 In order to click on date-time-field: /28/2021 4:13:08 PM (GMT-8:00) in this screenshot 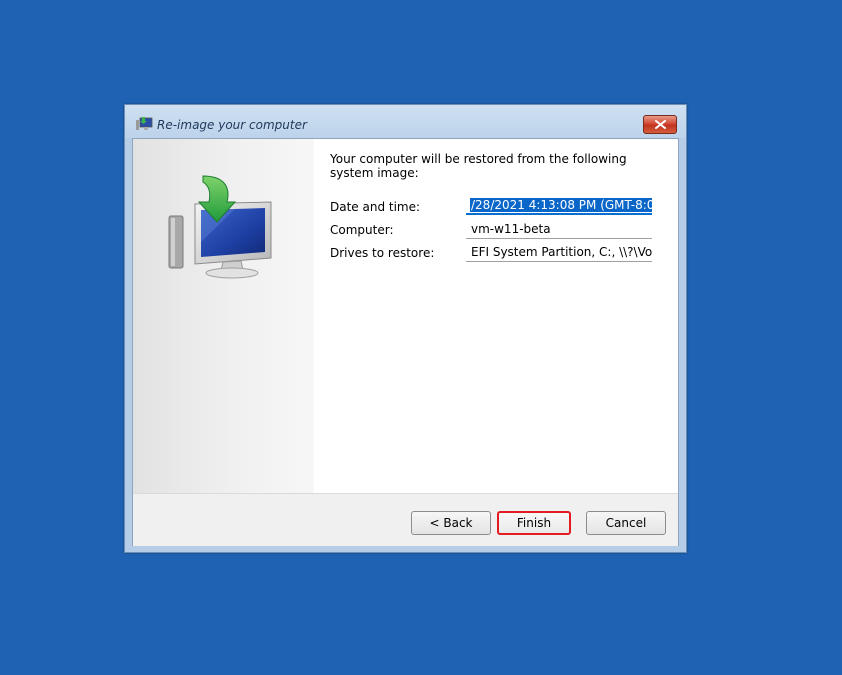, I will do `click(559, 205)`.